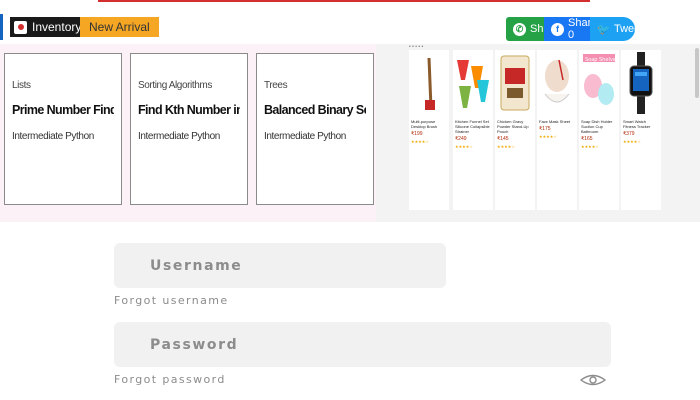  I want to click on twitter-tweet-button: 🐦 Tweet, so click(616, 29).